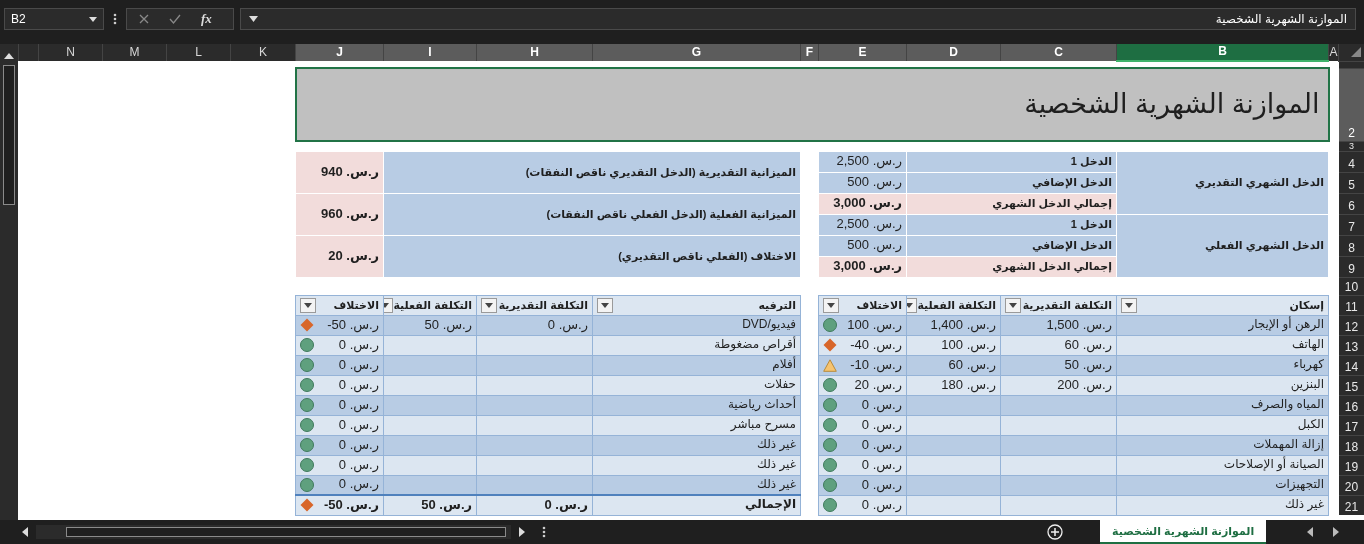 Image resolution: width=1364 pixels, height=544 pixels. Describe the element at coordinates (198, 52) in the screenshot. I see `column-header: L` at that location.